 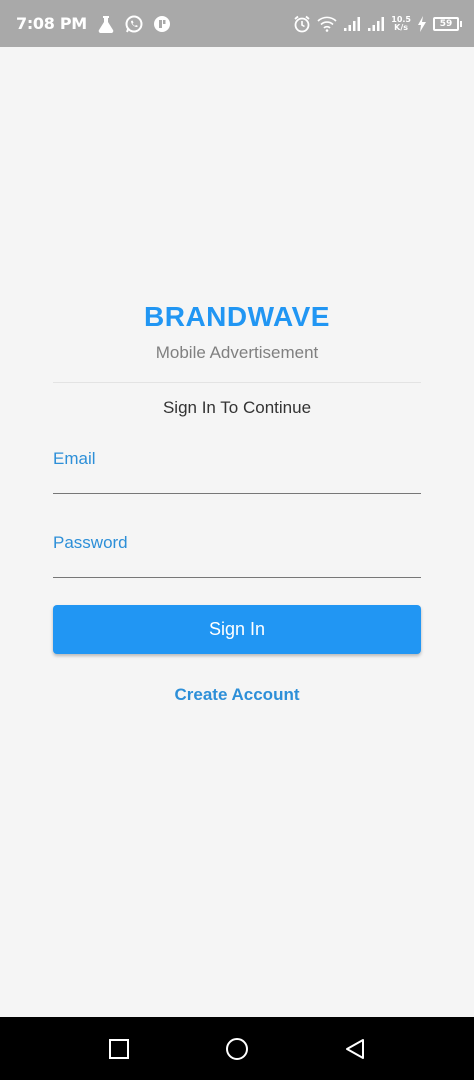 What do you see at coordinates (134, 24) in the screenshot?
I see `whatsapp-icon` at bounding box center [134, 24].